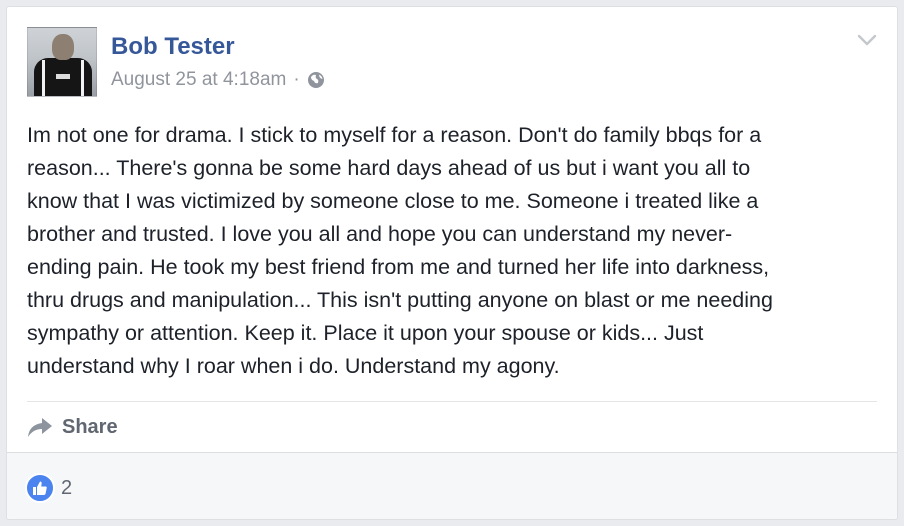  I want to click on author-name: Bob Tester, so click(173, 47).